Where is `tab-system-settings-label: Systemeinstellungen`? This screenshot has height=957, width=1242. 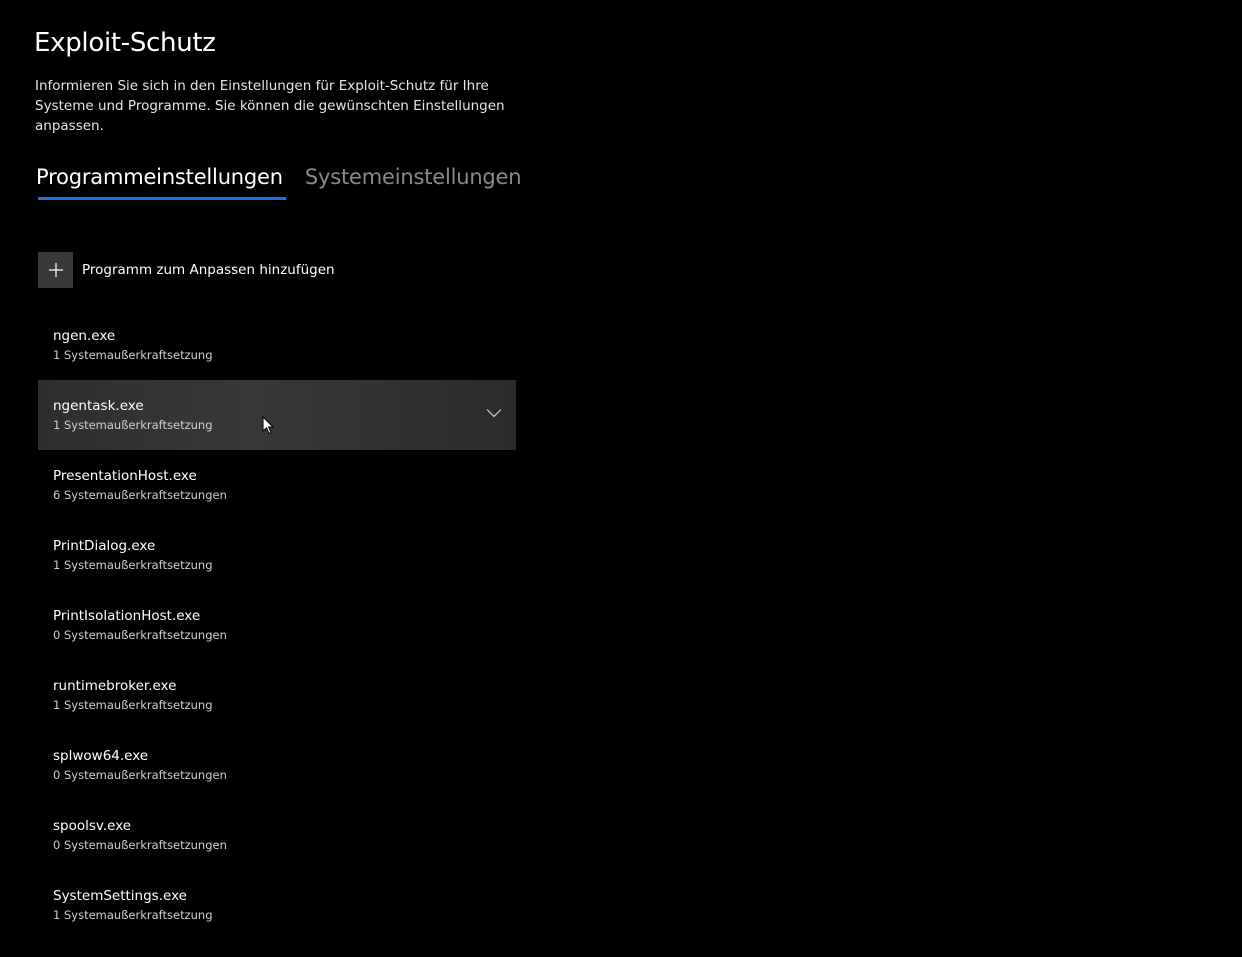
tab-system-settings-label: Systemeinstellungen is located at coordinates (413, 177).